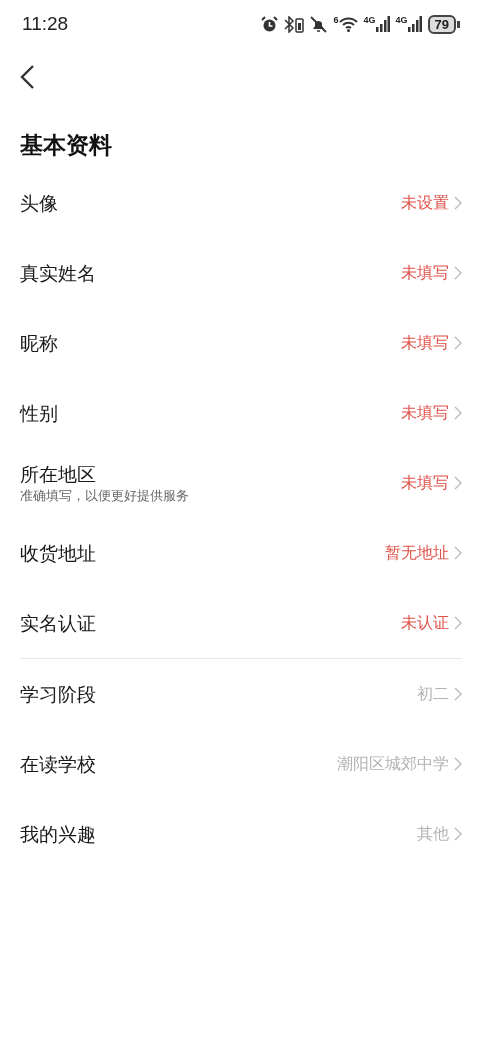 The image size is (480, 1058). What do you see at coordinates (348, 24) in the screenshot?
I see `wifi-icon` at bounding box center [348, 24].